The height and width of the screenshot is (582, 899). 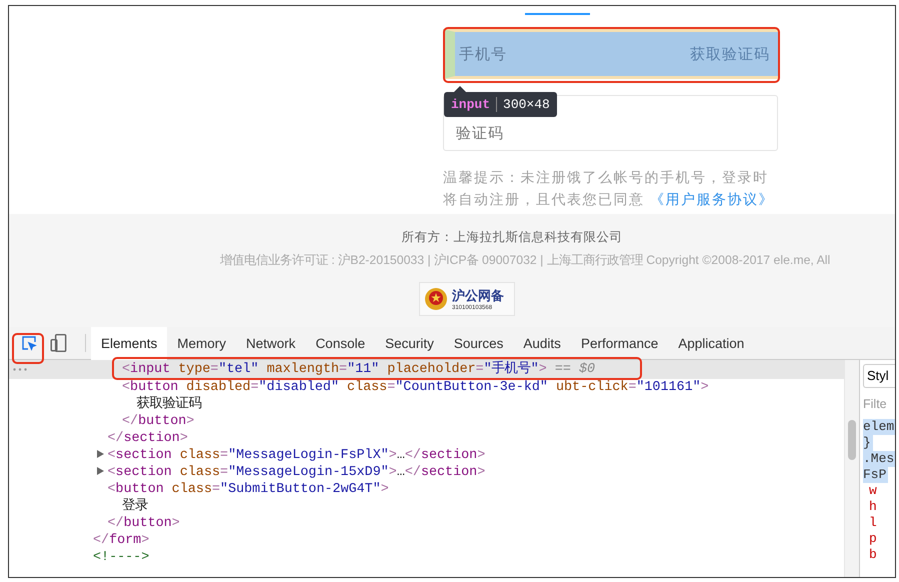 What do you see at coordinates (609, 188) in the screenshot?
I see `hint-text: 温馨提示：未注册饿了么帐号的手机号，登录时将自动注册，且代表您已同意 《用户服务协议》` at bounding box center [609, 188].